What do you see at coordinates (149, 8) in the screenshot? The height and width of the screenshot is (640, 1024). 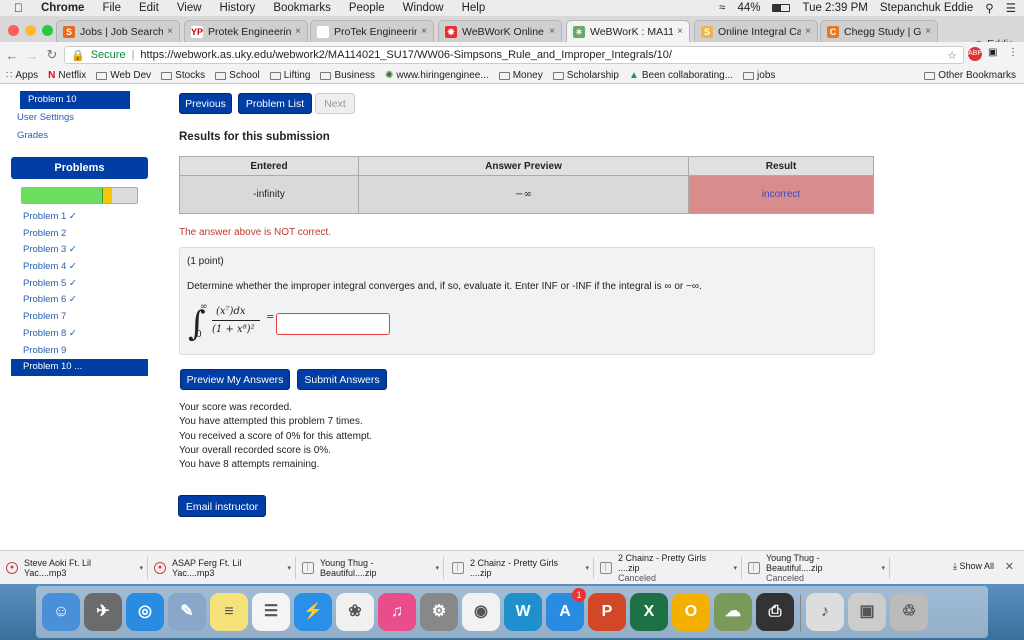 I see `menu-edit: Edit` at bounding box center [149, 8].